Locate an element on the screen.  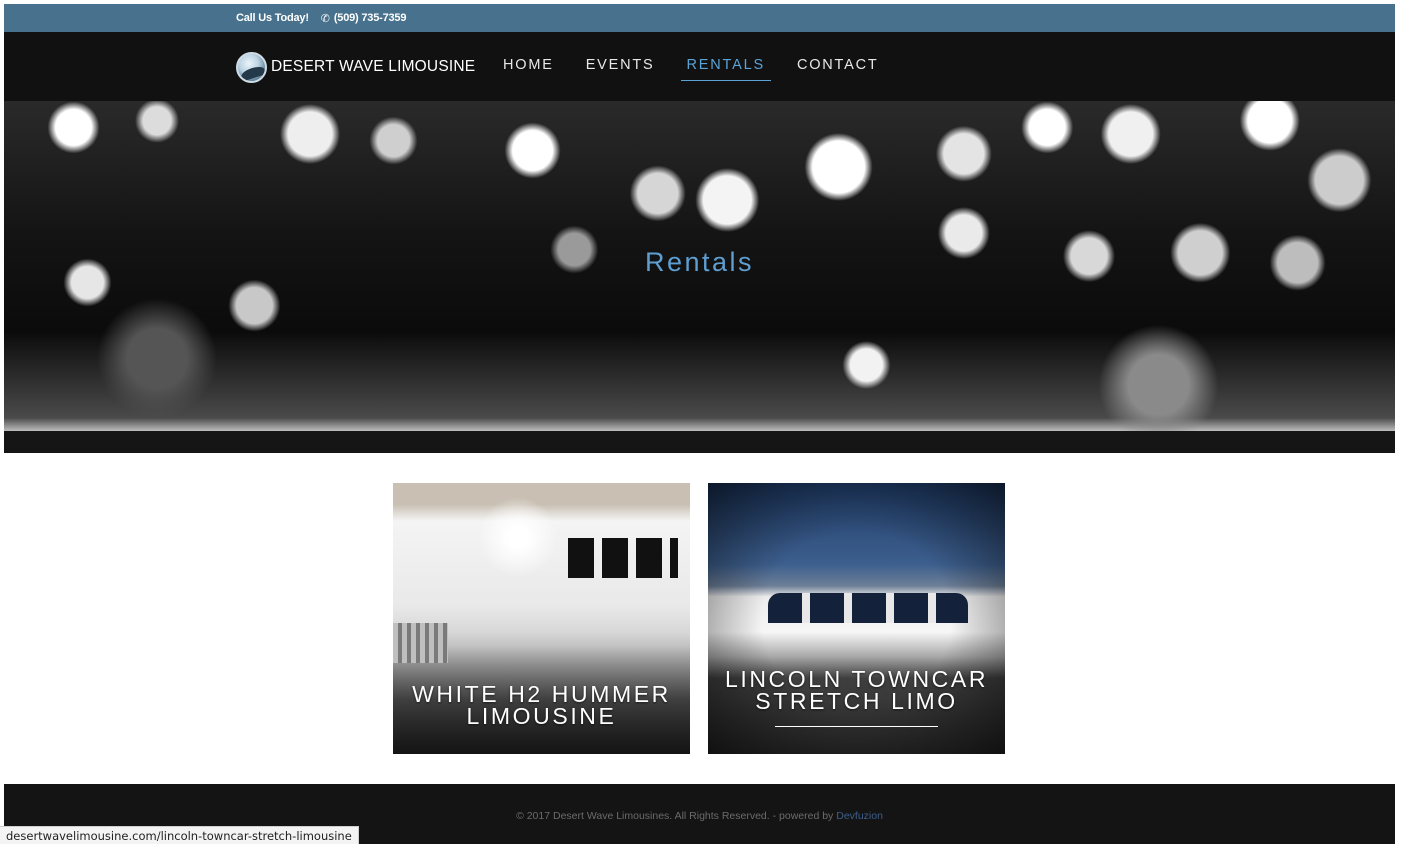
rental-card-title: LINCOLN TOWNCAR STRETCH LIMO is located at coordinates (856, 690).